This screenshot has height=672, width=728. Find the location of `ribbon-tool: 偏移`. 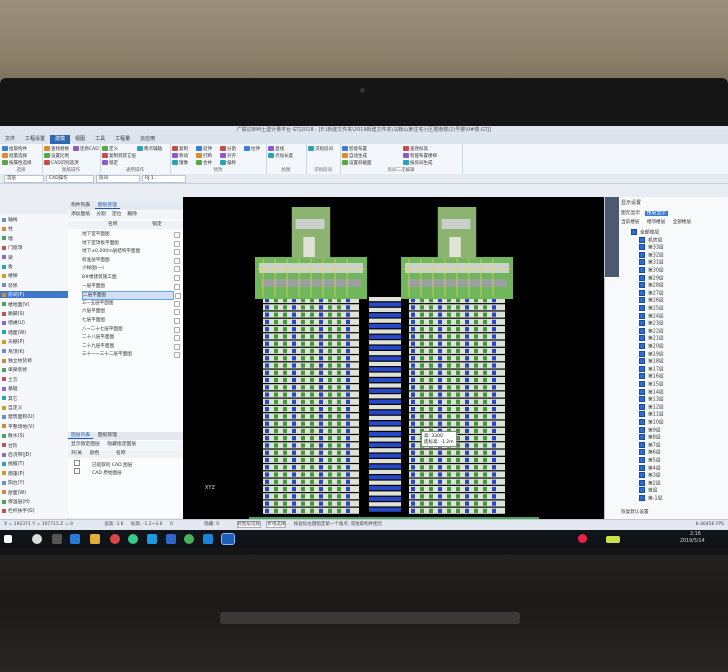

ribbon-tool: 偏移 is located at coordinates (231, 163).